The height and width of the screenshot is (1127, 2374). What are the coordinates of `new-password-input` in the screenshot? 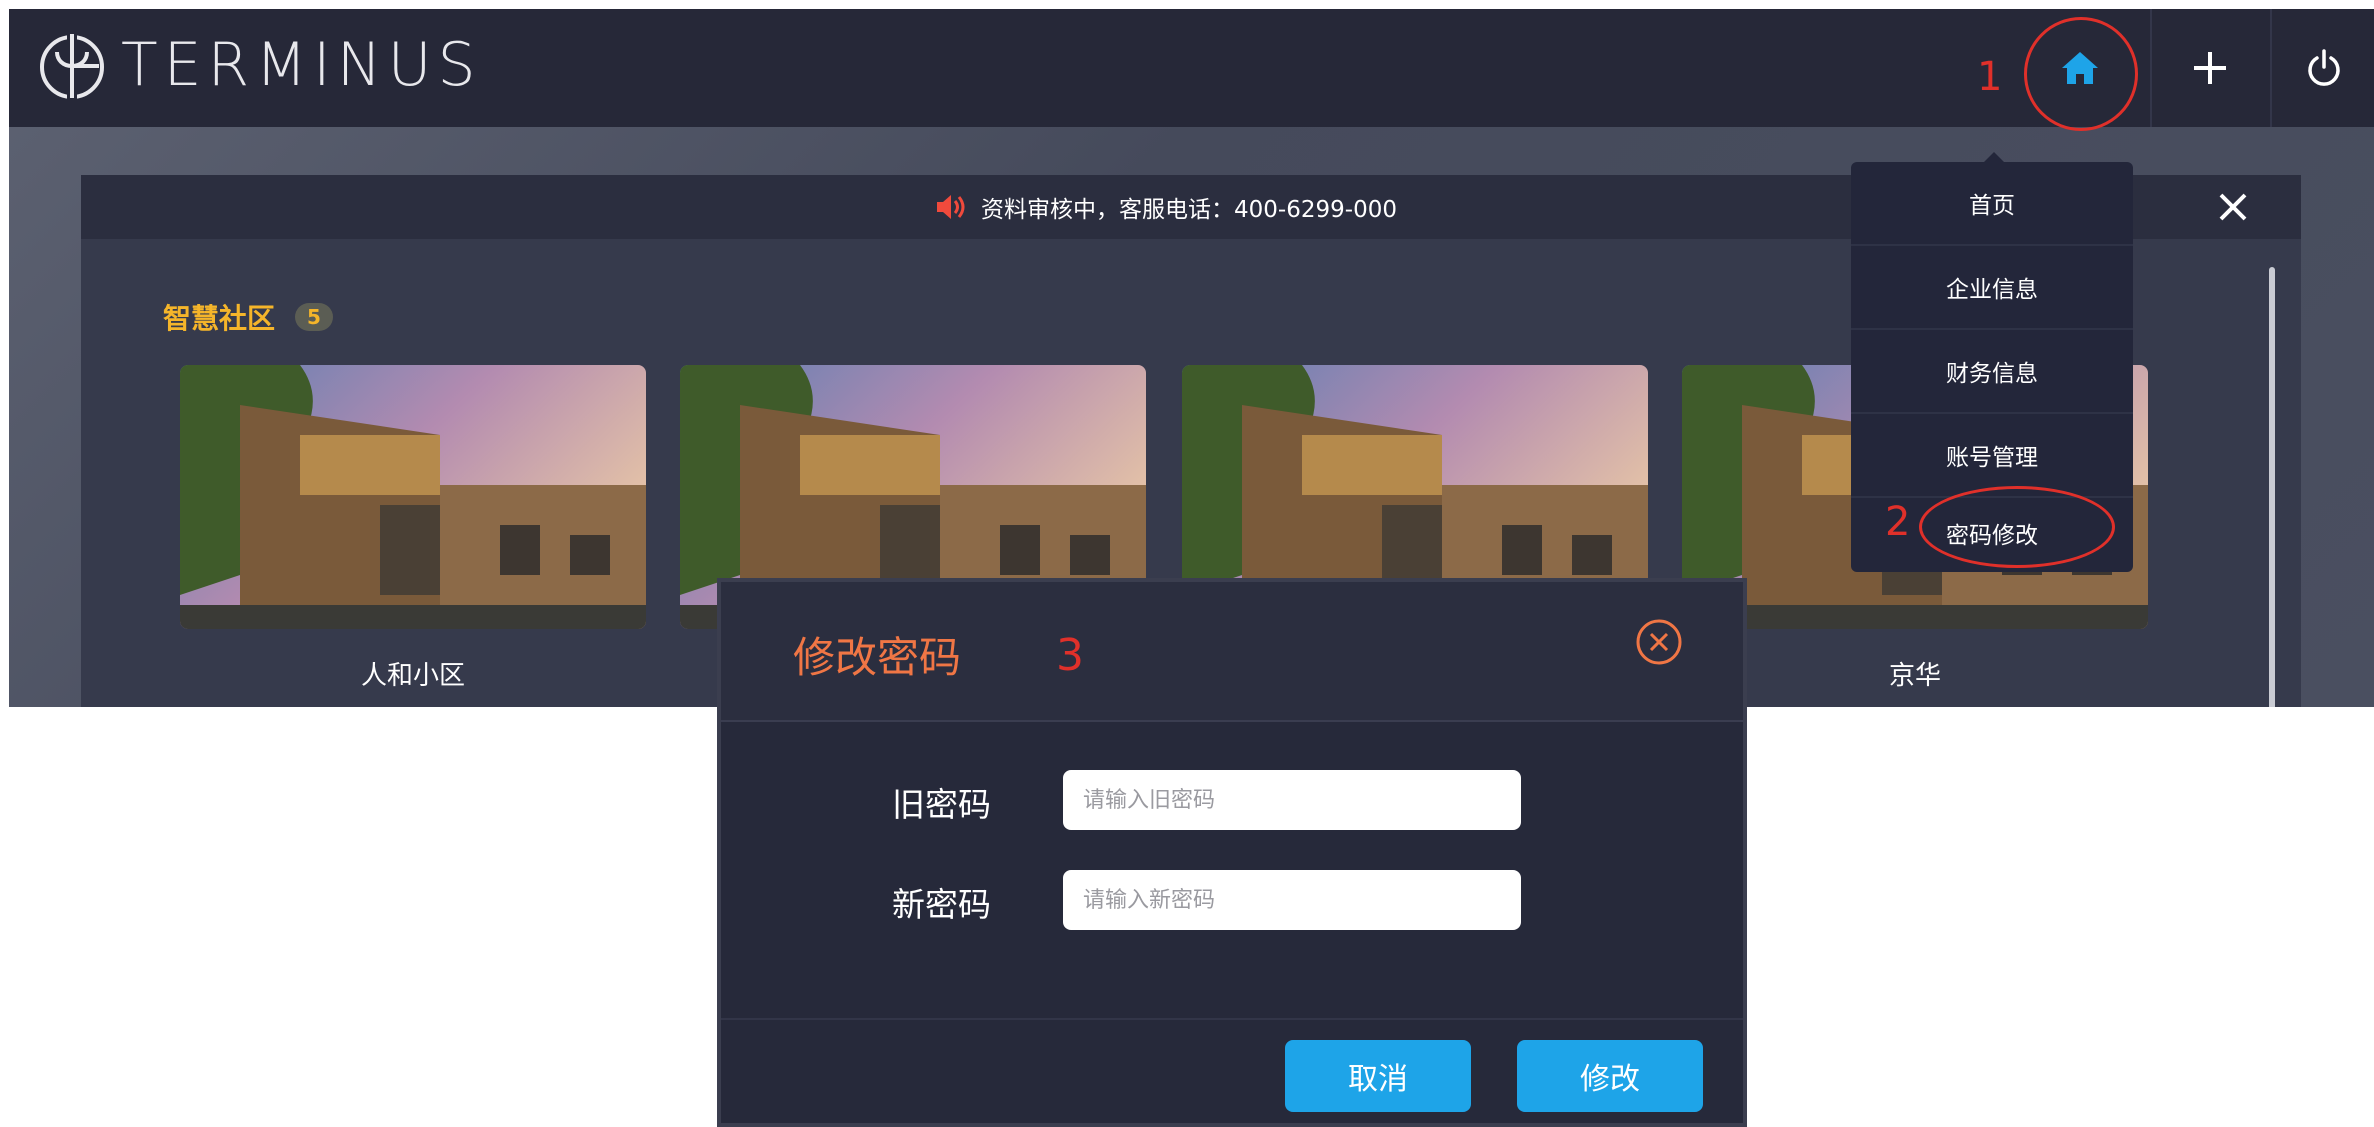 It's located at (1292, 900).